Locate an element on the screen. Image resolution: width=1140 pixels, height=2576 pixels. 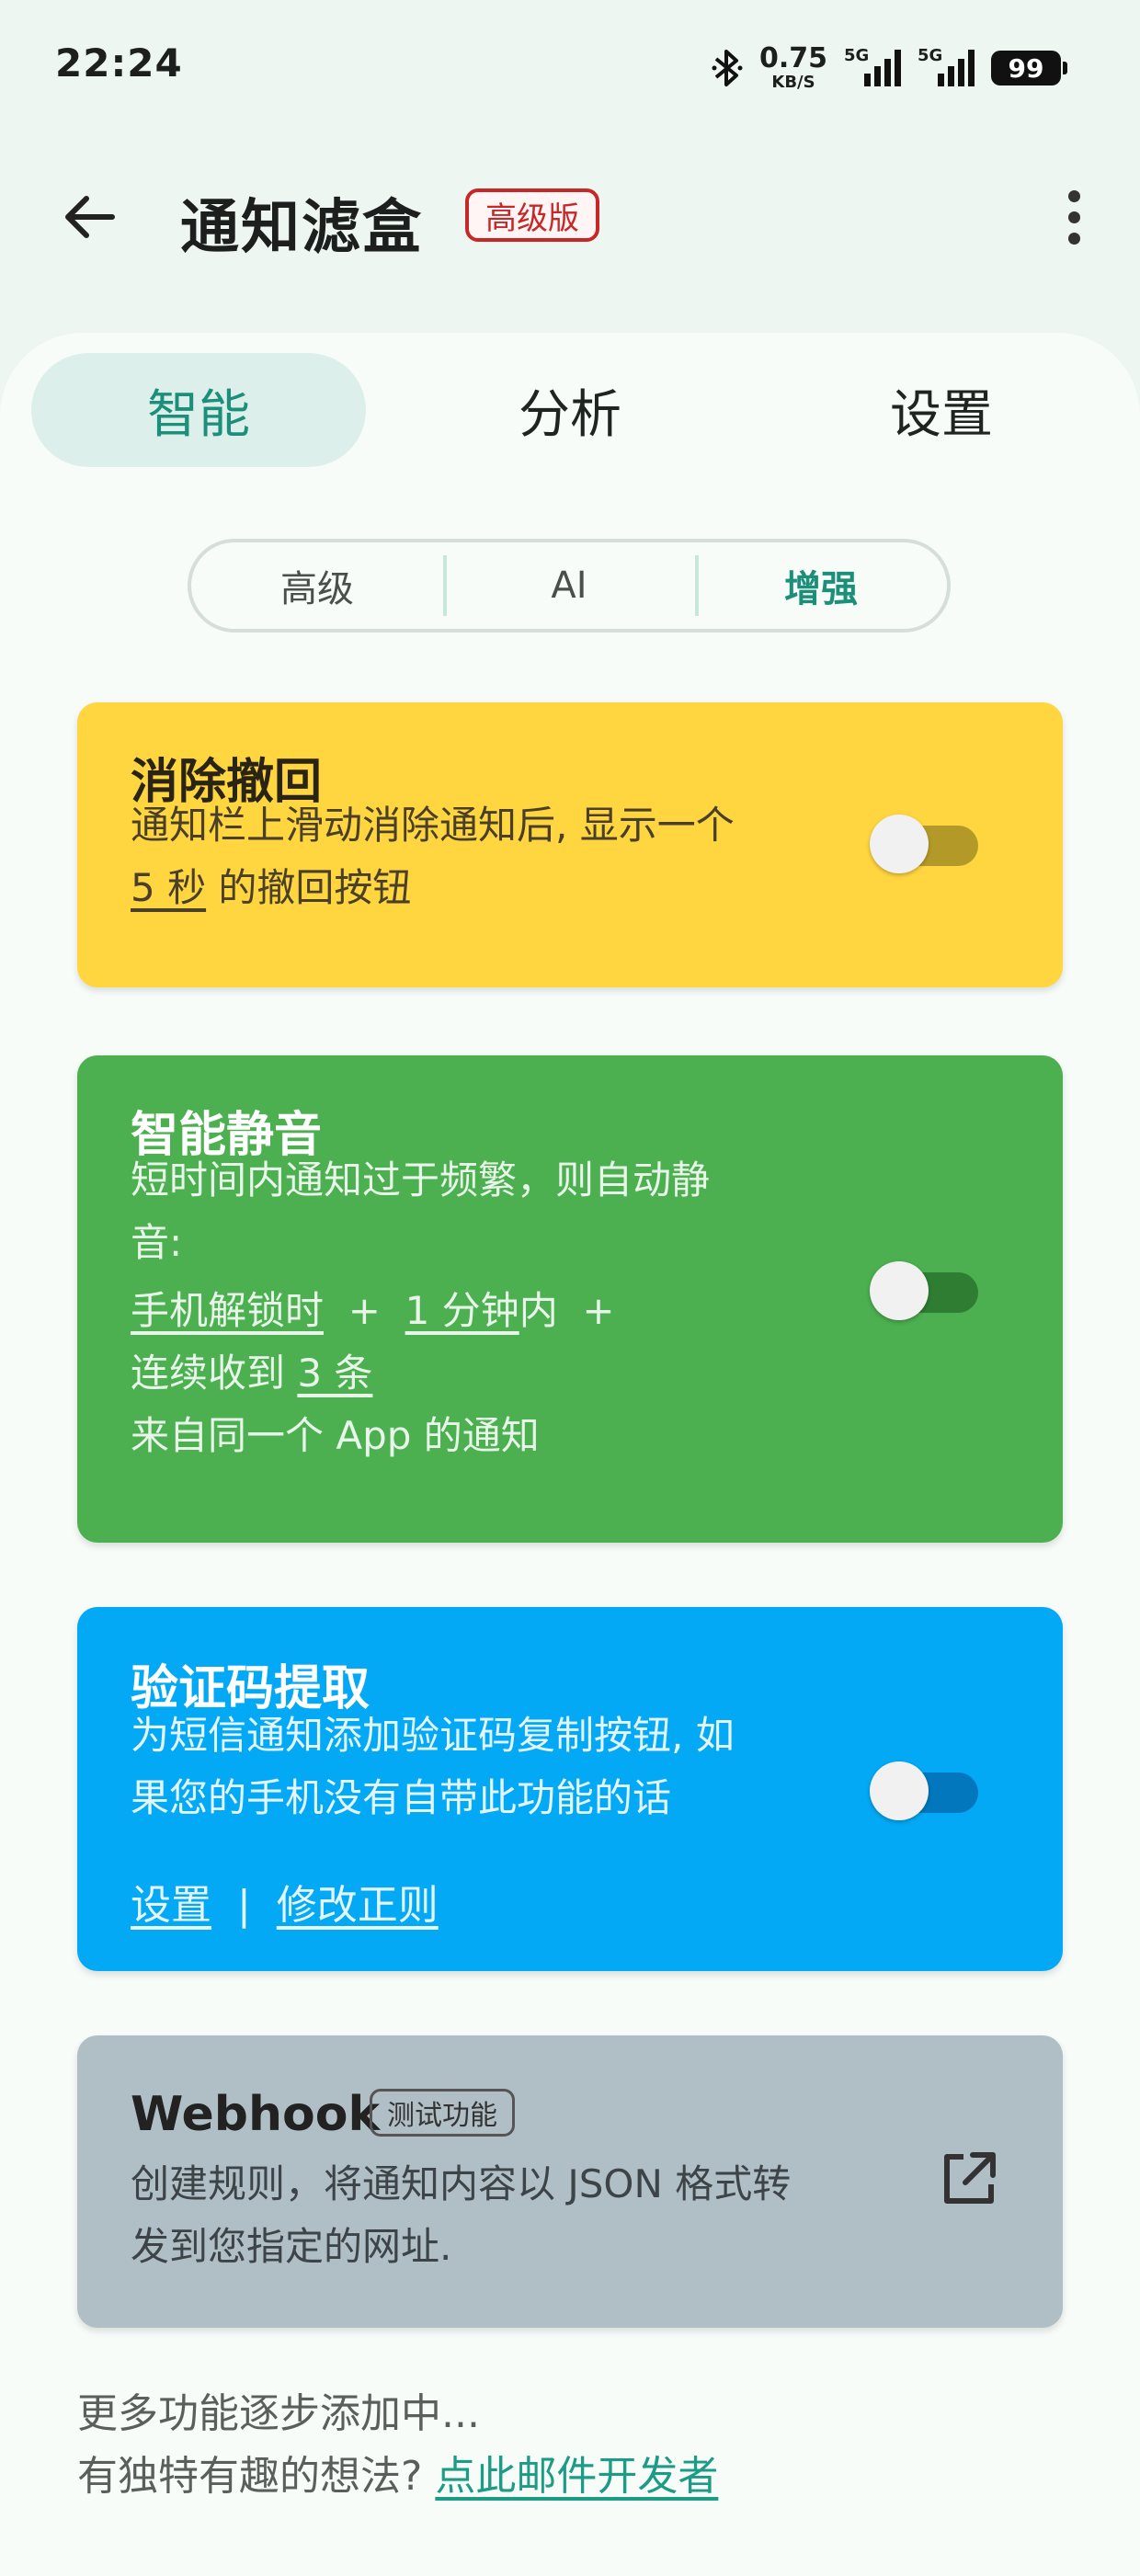
dismiss-undo-toggle is located at coordinates (924, 844).